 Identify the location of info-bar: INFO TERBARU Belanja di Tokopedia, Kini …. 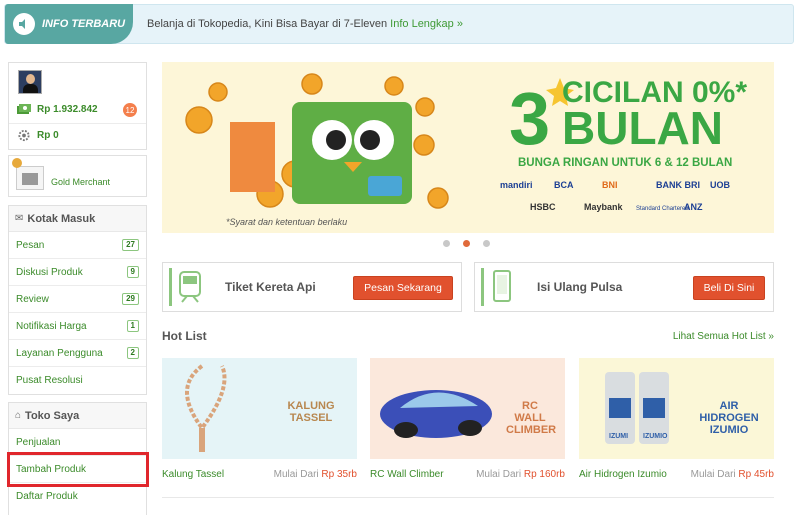
(399, 24).